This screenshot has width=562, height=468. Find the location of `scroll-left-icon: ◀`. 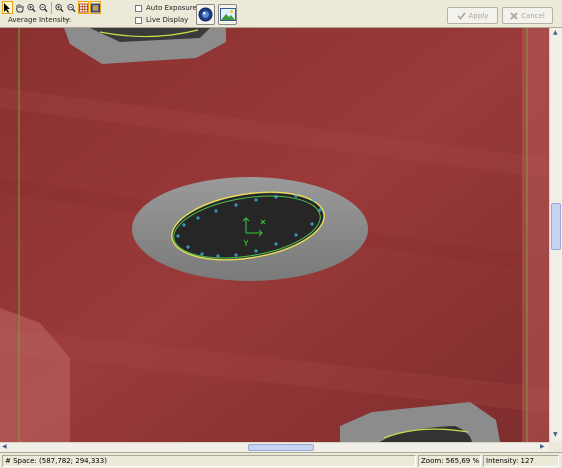

scroll-left-icon: ◀ is located at coordinates (4, 447).